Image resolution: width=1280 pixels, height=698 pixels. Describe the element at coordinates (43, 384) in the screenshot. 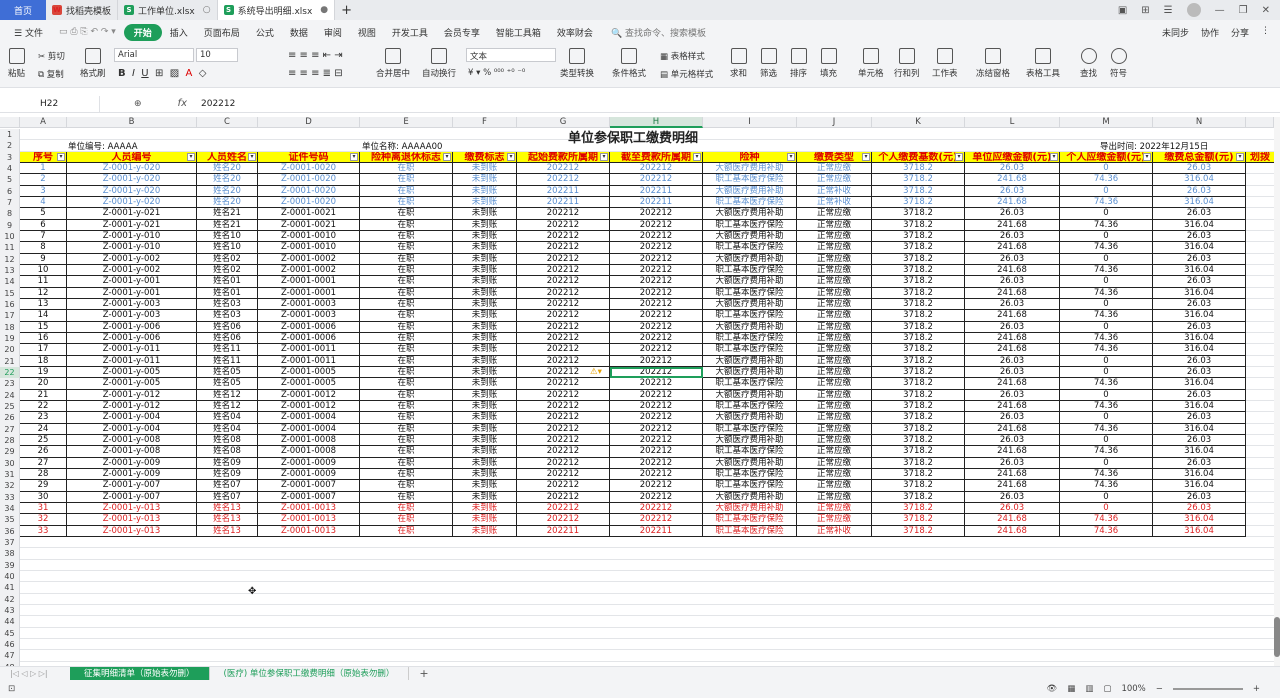

I see `table-cell: 20` at that location.